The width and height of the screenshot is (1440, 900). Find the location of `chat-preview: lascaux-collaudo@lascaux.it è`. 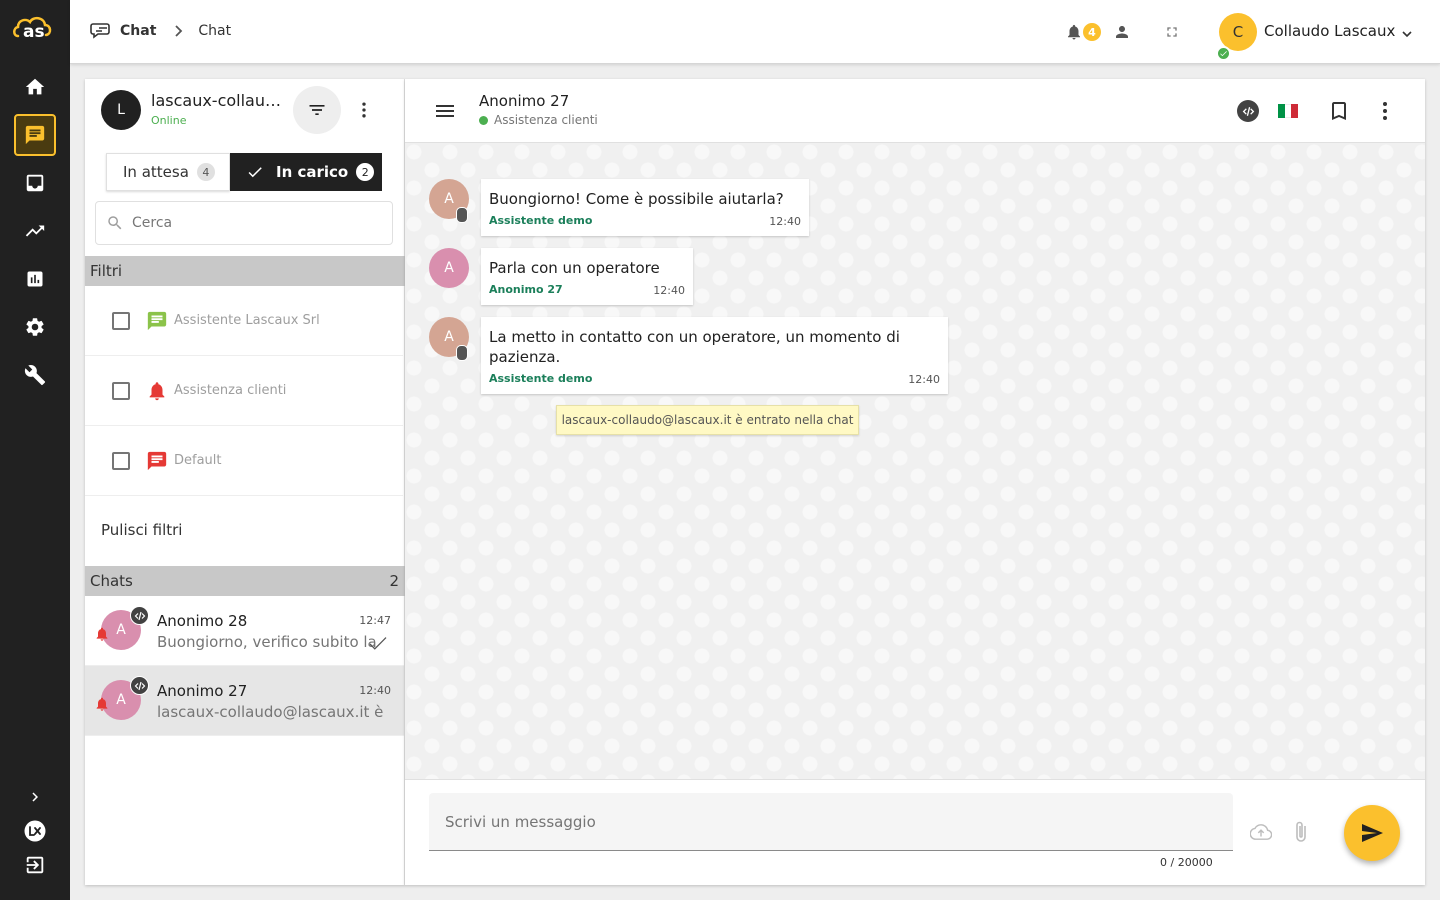

chat-preview: lascaux-collaudo@lascaux.it è is located at coordinates (270, 712).